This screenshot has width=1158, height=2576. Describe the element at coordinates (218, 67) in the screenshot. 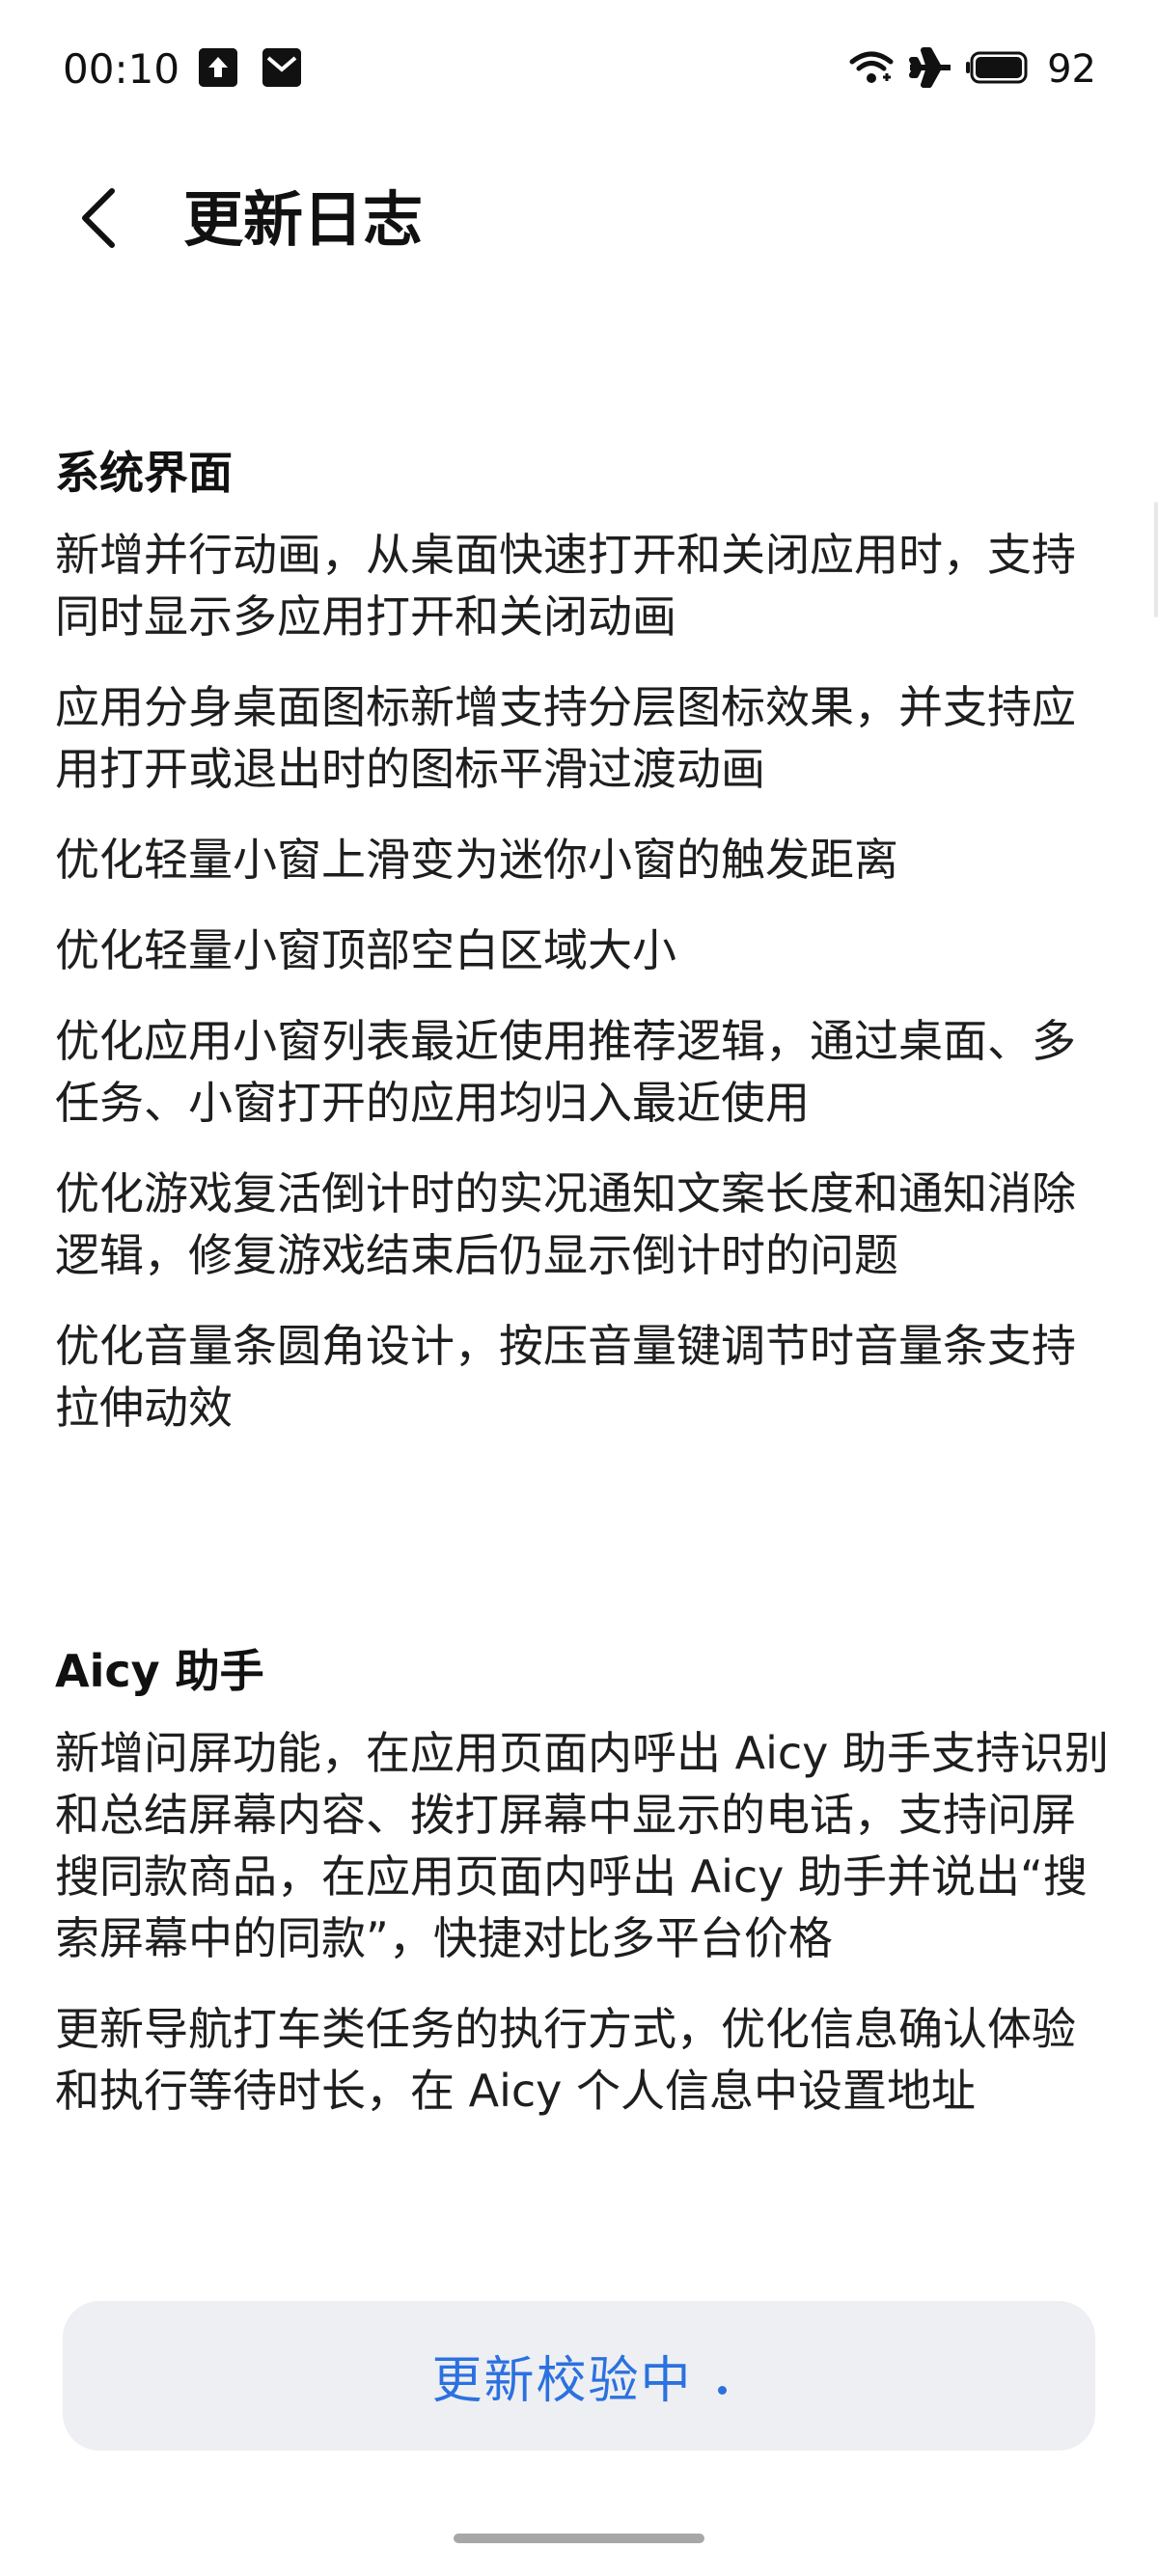

I see `upload-icon` at that location.